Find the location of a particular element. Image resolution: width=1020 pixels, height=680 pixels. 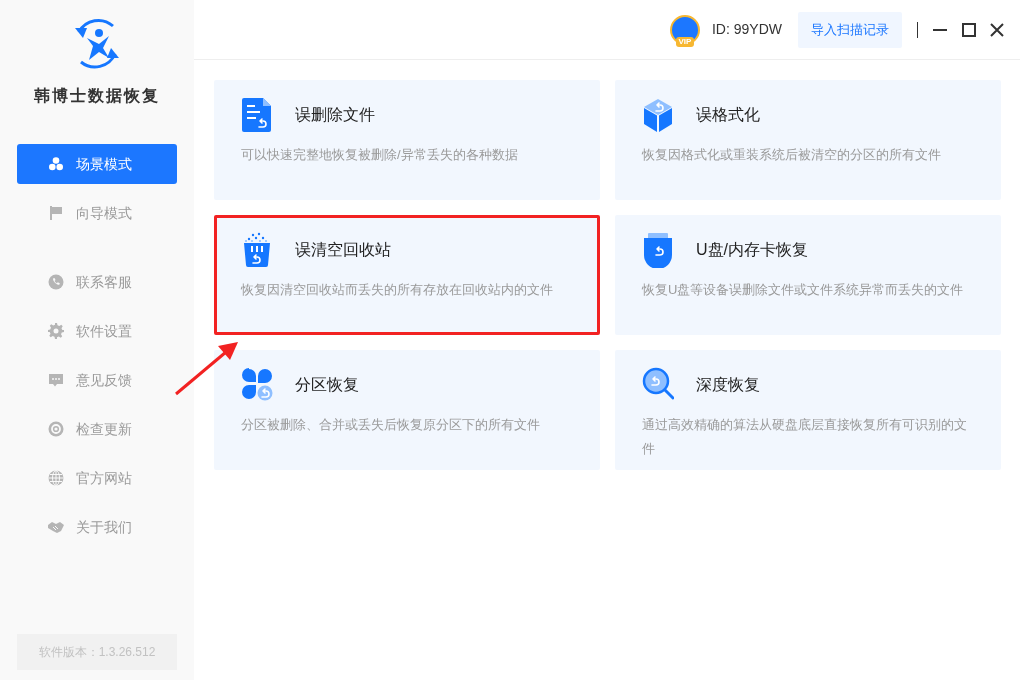

handshake-icon is located at coordinates (56, 527).